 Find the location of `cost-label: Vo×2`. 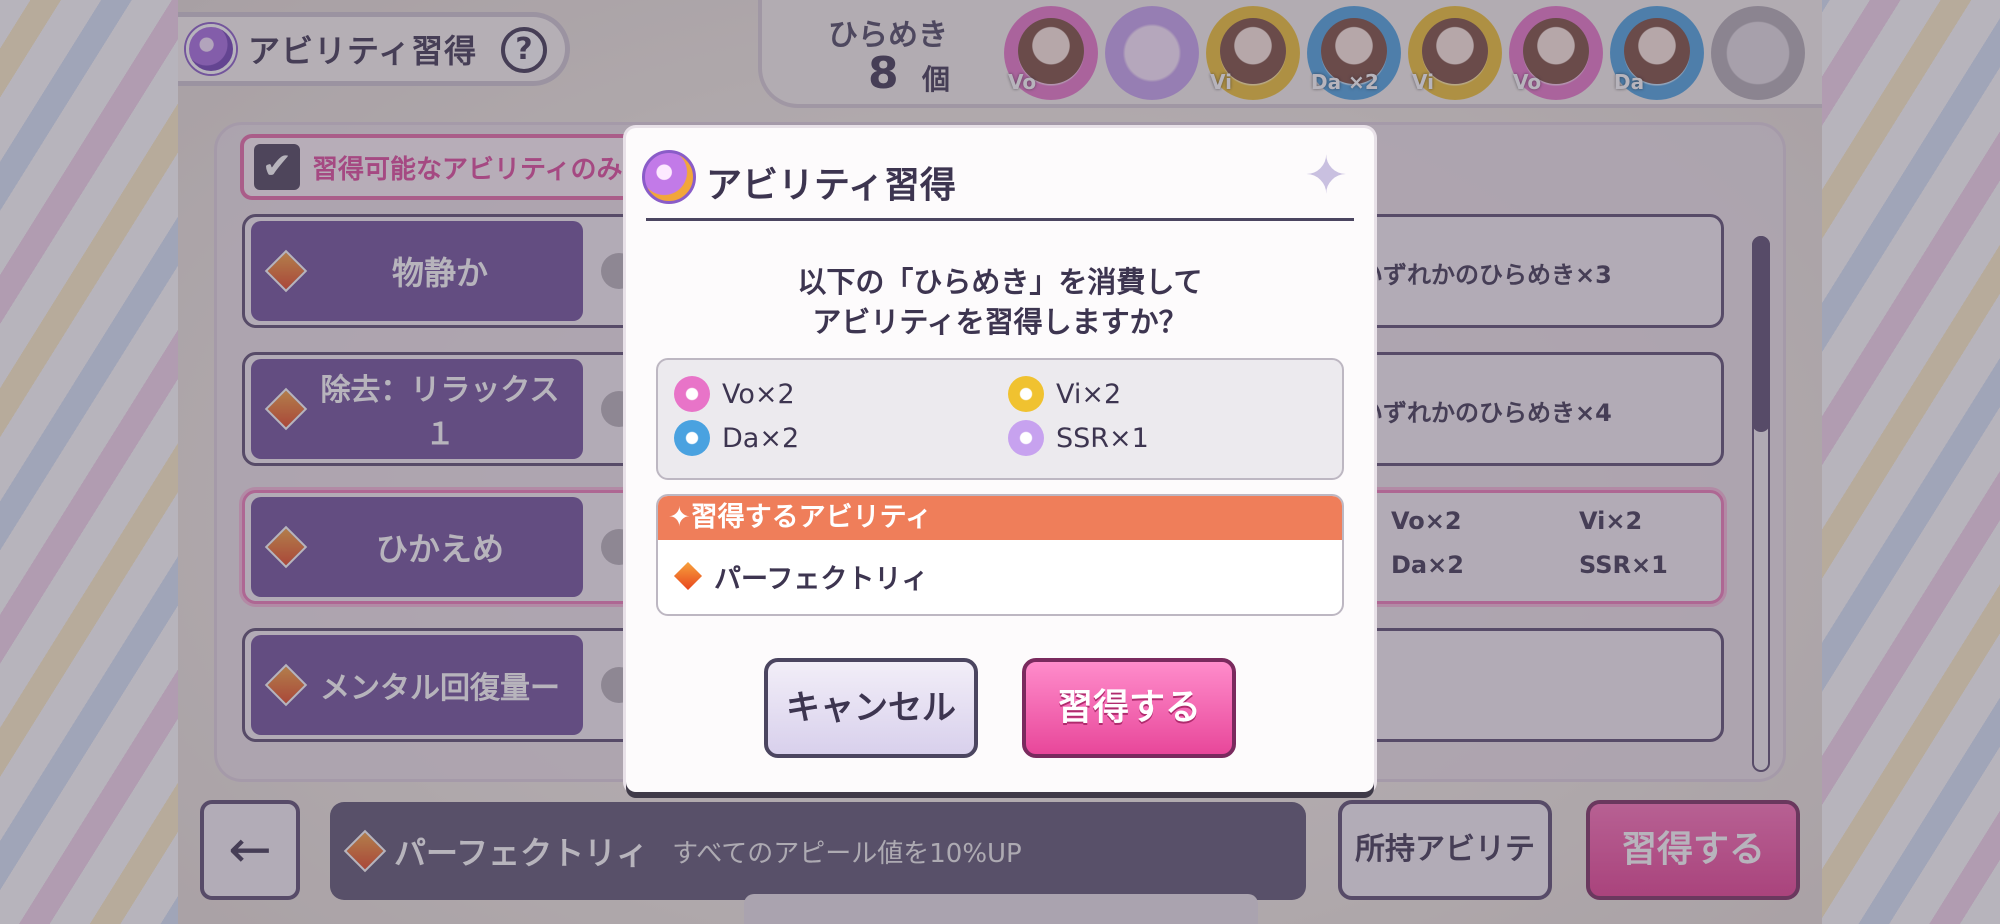

cost-label: Vo×2 is located at coordinates (758, 394).